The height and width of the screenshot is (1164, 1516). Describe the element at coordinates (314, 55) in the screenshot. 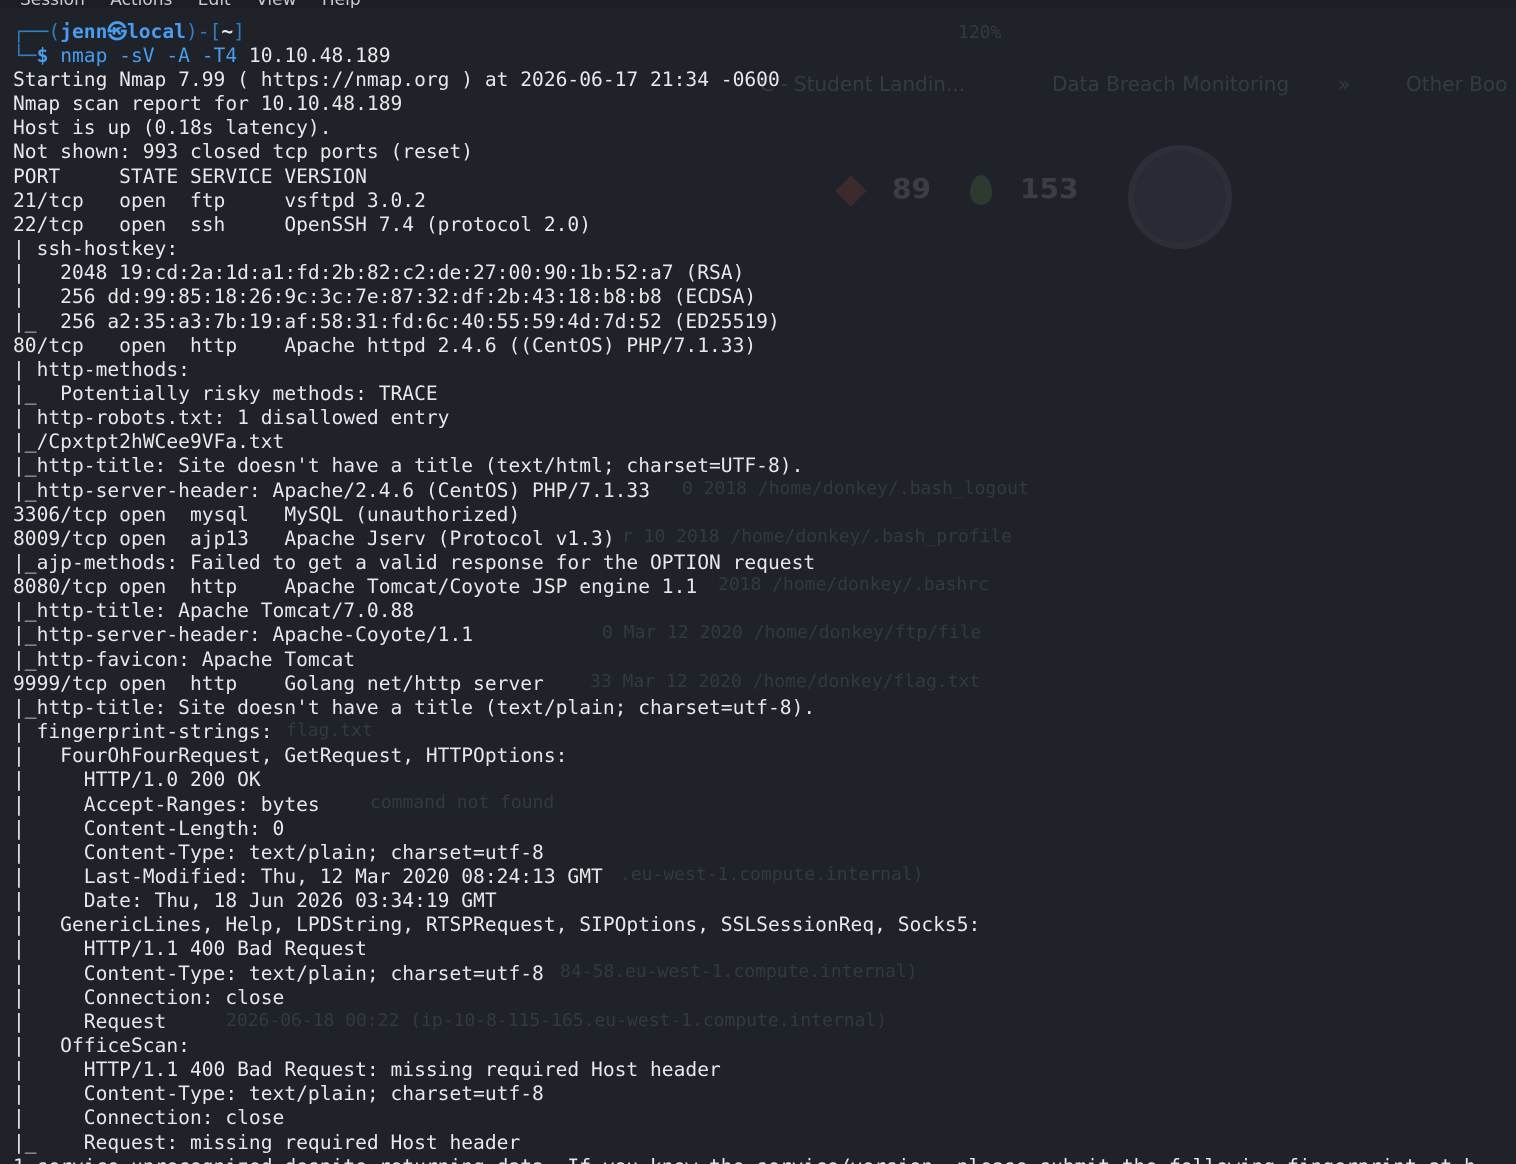

I see `command-target: 10.10.48.189` at that location.